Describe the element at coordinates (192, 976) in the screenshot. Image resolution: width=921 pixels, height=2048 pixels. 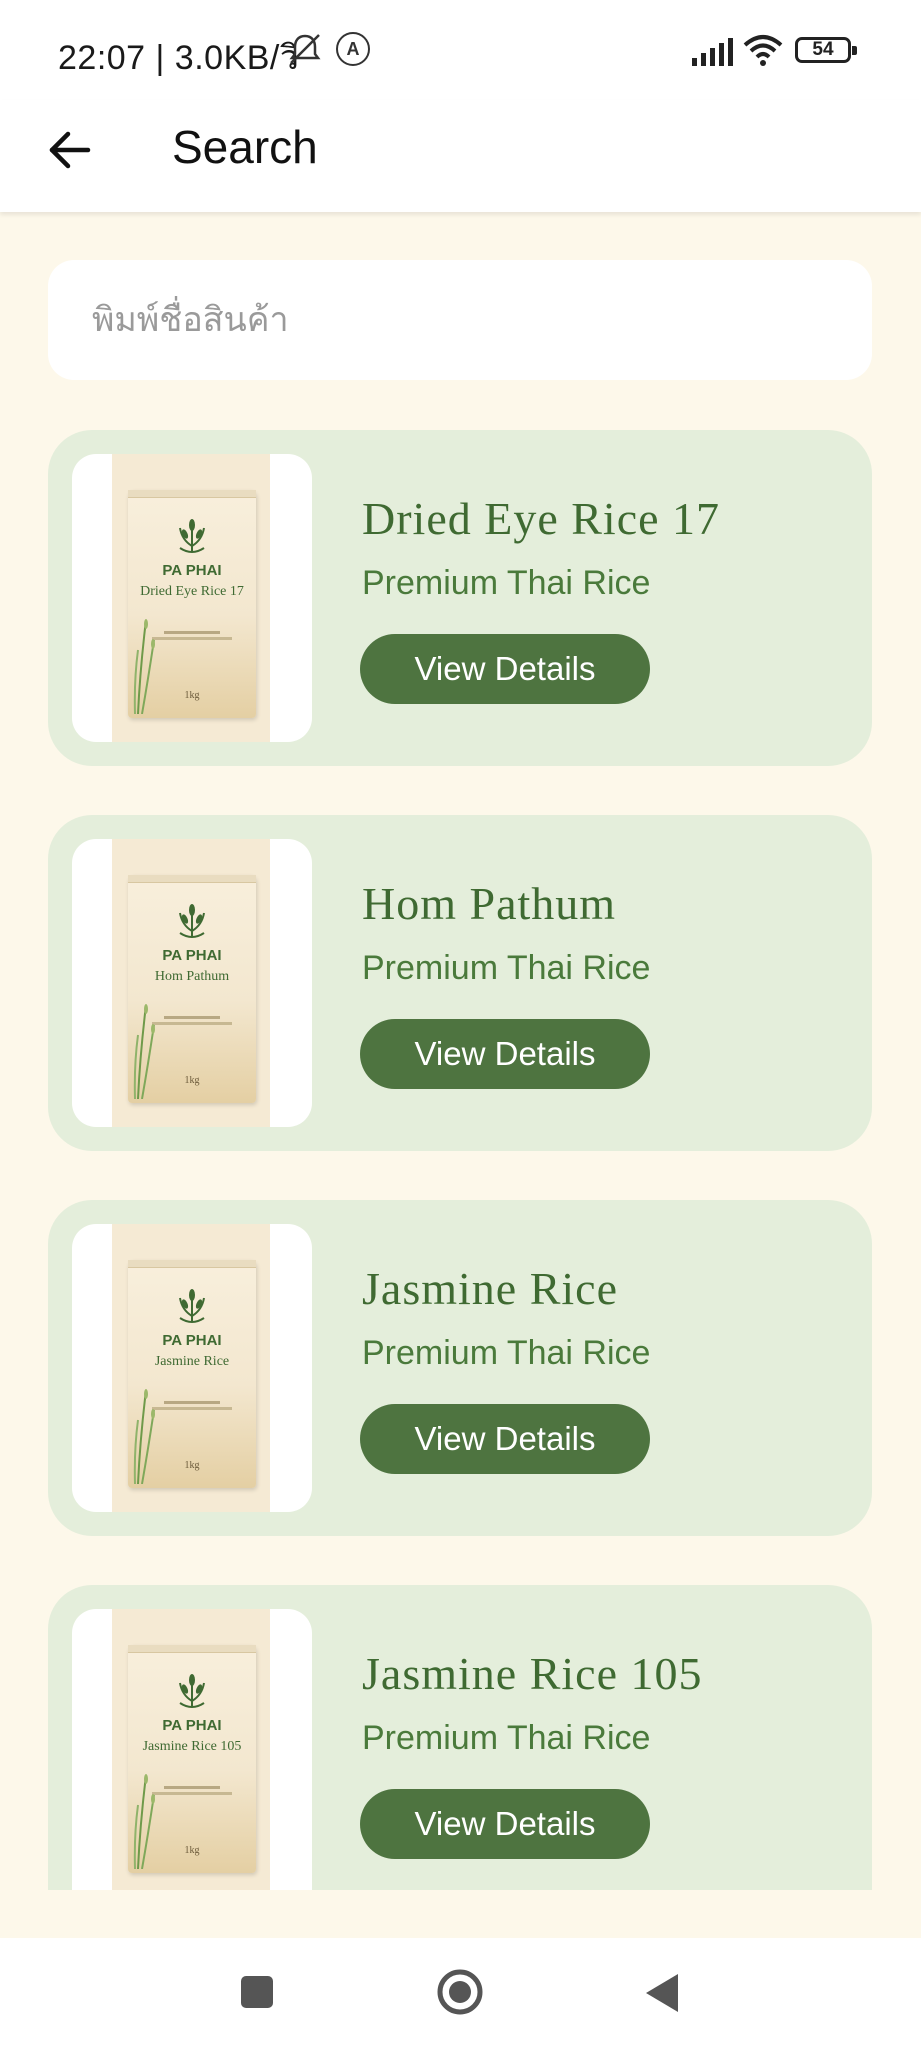
I see `rice-bag-name: Hom Pathum` at that location.